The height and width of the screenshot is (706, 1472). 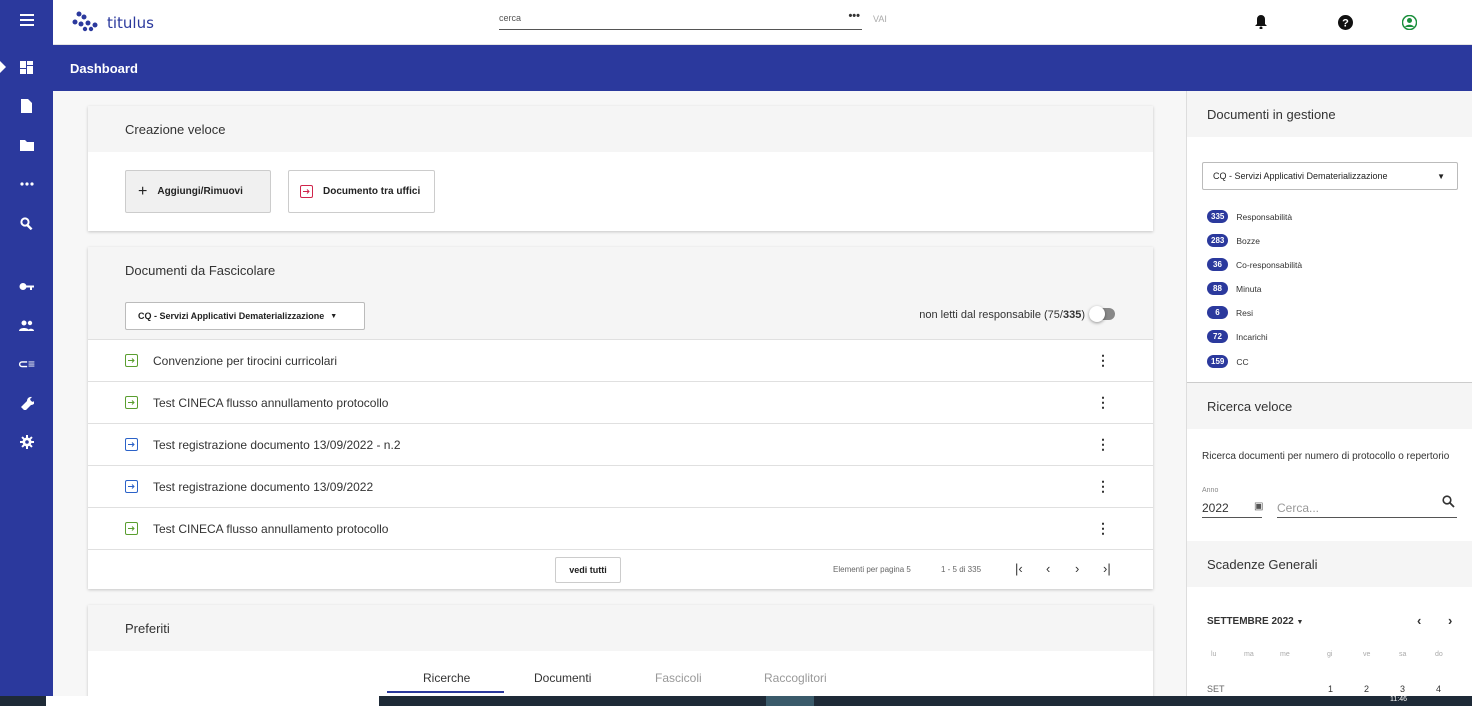 What do you see at coordinates (198, 191) in the screenshot?
I see `add-remove-button: + Aggiungi/Rimuovi` at bounding box center [198, 191].